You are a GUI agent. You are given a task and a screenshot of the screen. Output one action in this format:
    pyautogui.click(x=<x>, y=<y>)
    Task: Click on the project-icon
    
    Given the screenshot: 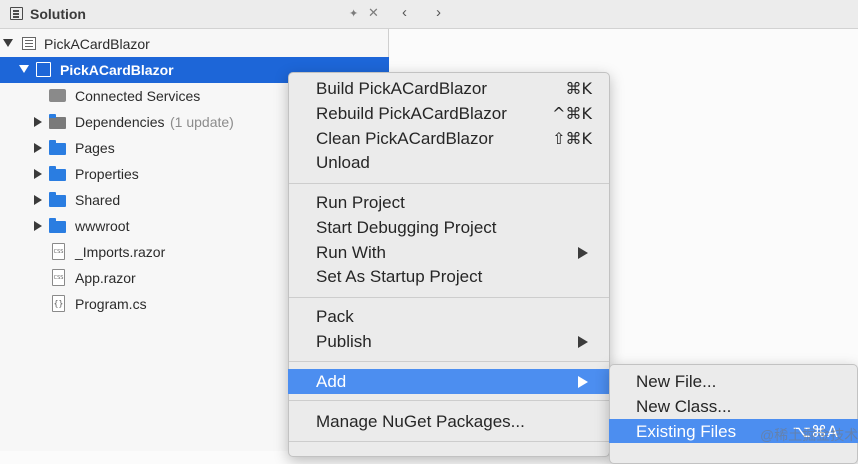 What is the action you would take?
    pyautogui.click(x=43, y=69)
    